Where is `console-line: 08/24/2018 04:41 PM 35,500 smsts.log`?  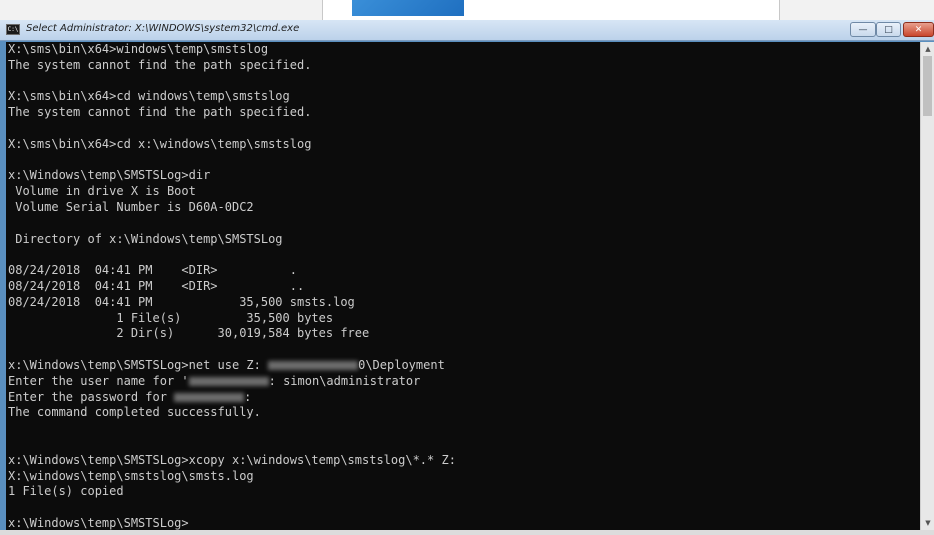 console-line: 08/24/2018 04:41 PM 35,500 smsts.log is located at coordinates (181, 301).